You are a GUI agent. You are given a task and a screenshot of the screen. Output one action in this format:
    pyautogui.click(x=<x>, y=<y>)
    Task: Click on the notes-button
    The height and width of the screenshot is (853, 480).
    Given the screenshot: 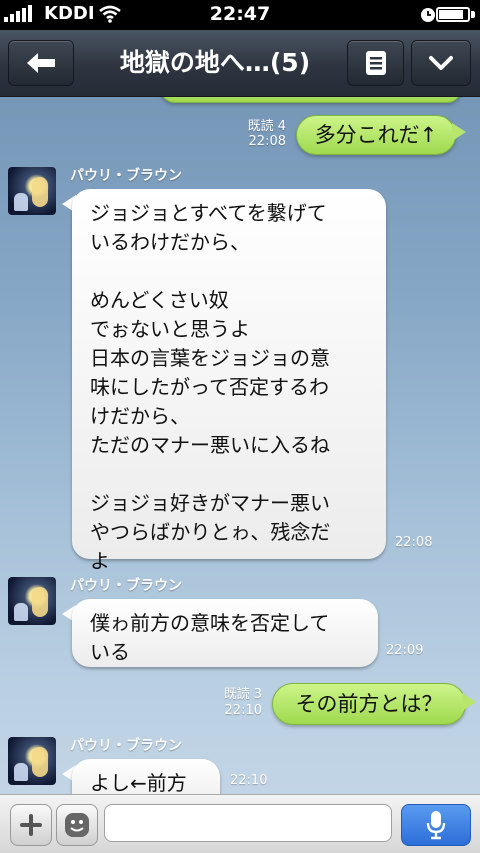 What is the action you would take?
    pyautogui.click(x=375, y=63)
    